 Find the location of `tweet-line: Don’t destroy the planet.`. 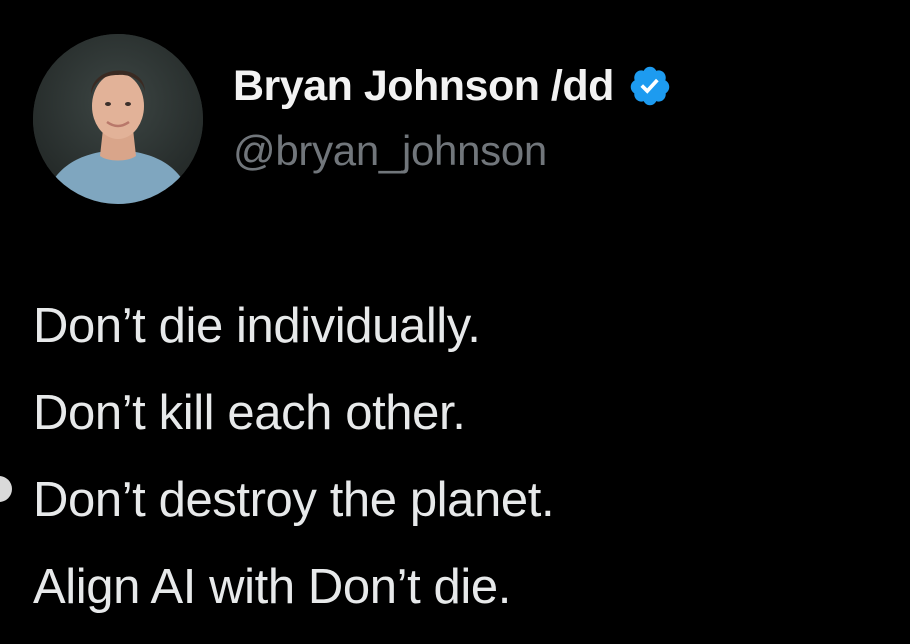

tweet-line: Don’t destroy the planet. is located at coordinates (294, 500).